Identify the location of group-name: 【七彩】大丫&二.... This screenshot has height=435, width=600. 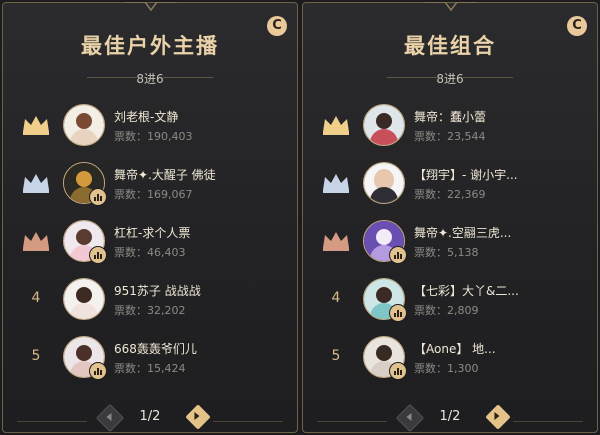
(466, 290).